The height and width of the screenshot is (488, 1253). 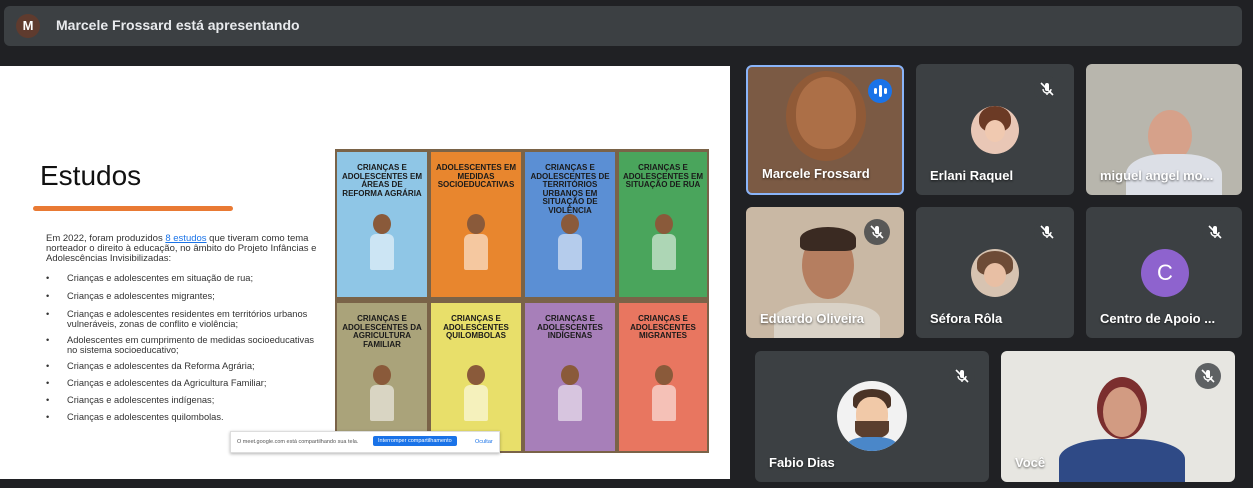 What do you see at coordinates (966, 318) in the screenshot?
I see `participant-name: Séfora Rôla` at bounding box center [966, 318].